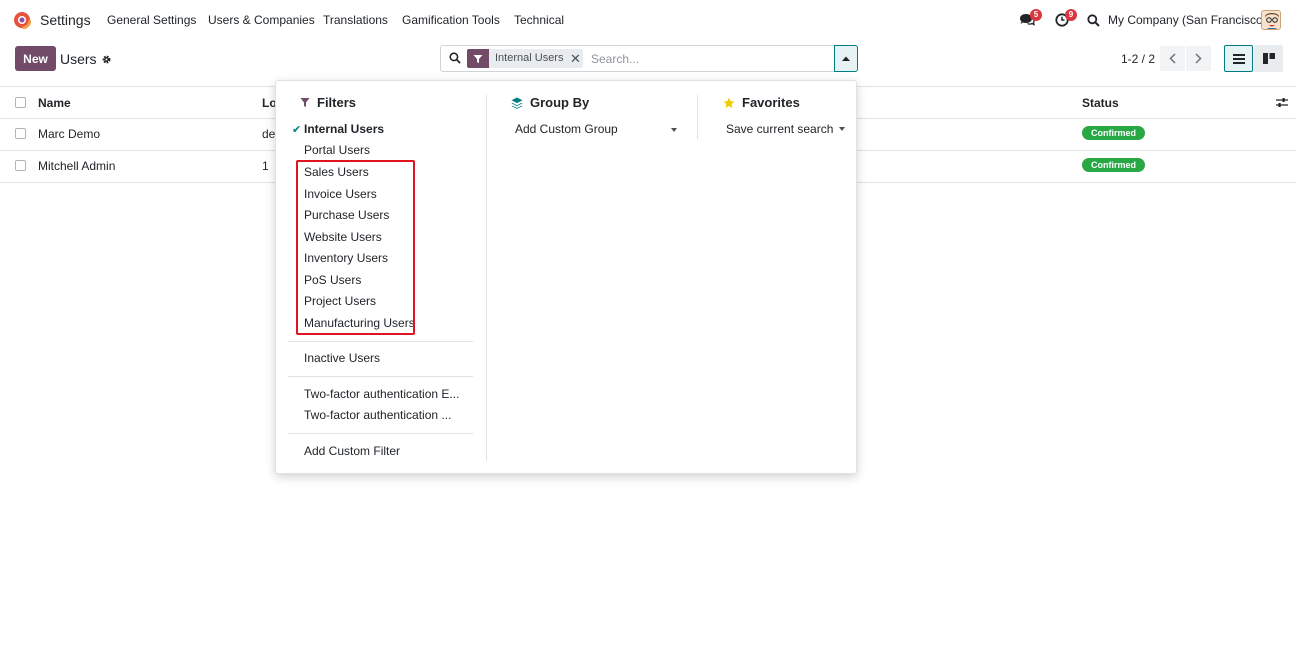 The image size is (1296, 656). What do you see at coordinates (77, 166) in the screenshot?
I see `cell-name: Mitchell Admin` at bounding box center [77, 166].